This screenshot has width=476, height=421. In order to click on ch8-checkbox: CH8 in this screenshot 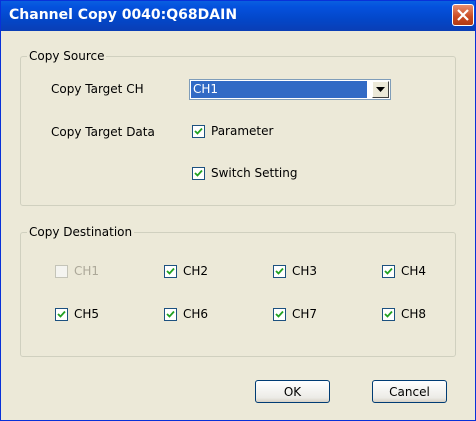, I will do `click(404, 314)`.